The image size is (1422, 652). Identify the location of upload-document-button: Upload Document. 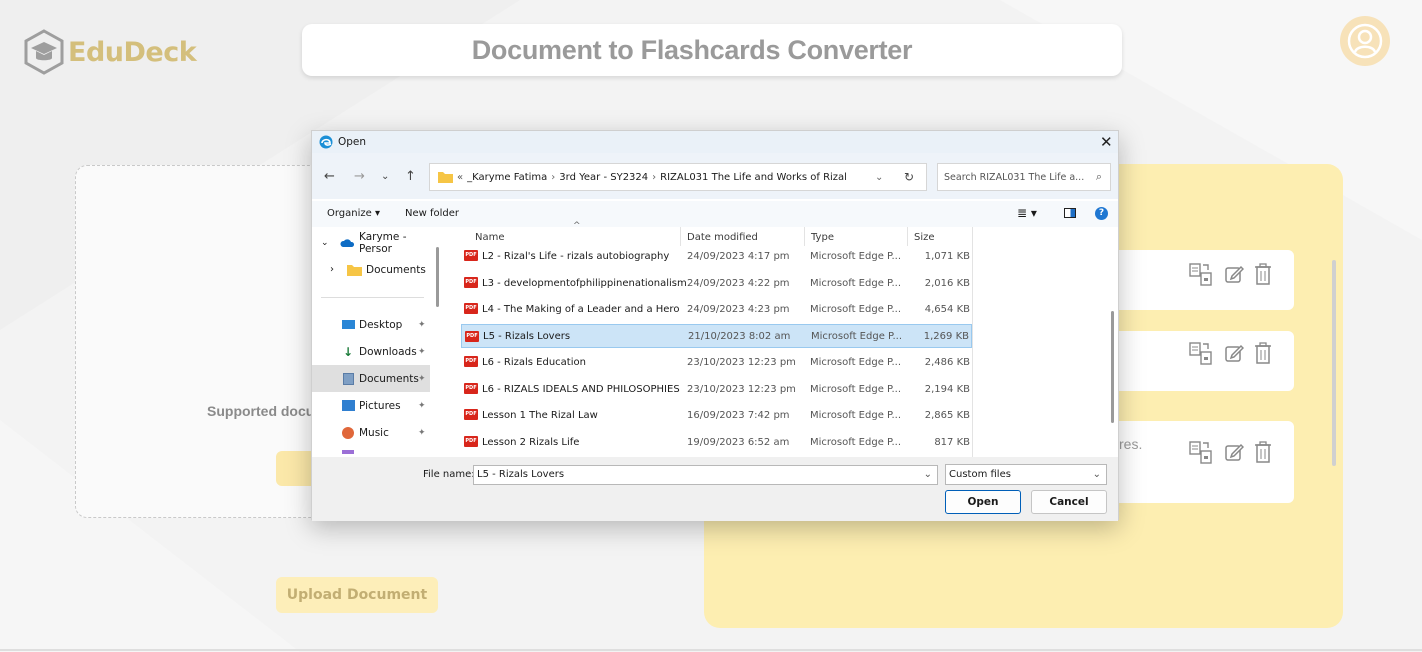
(357, 595).